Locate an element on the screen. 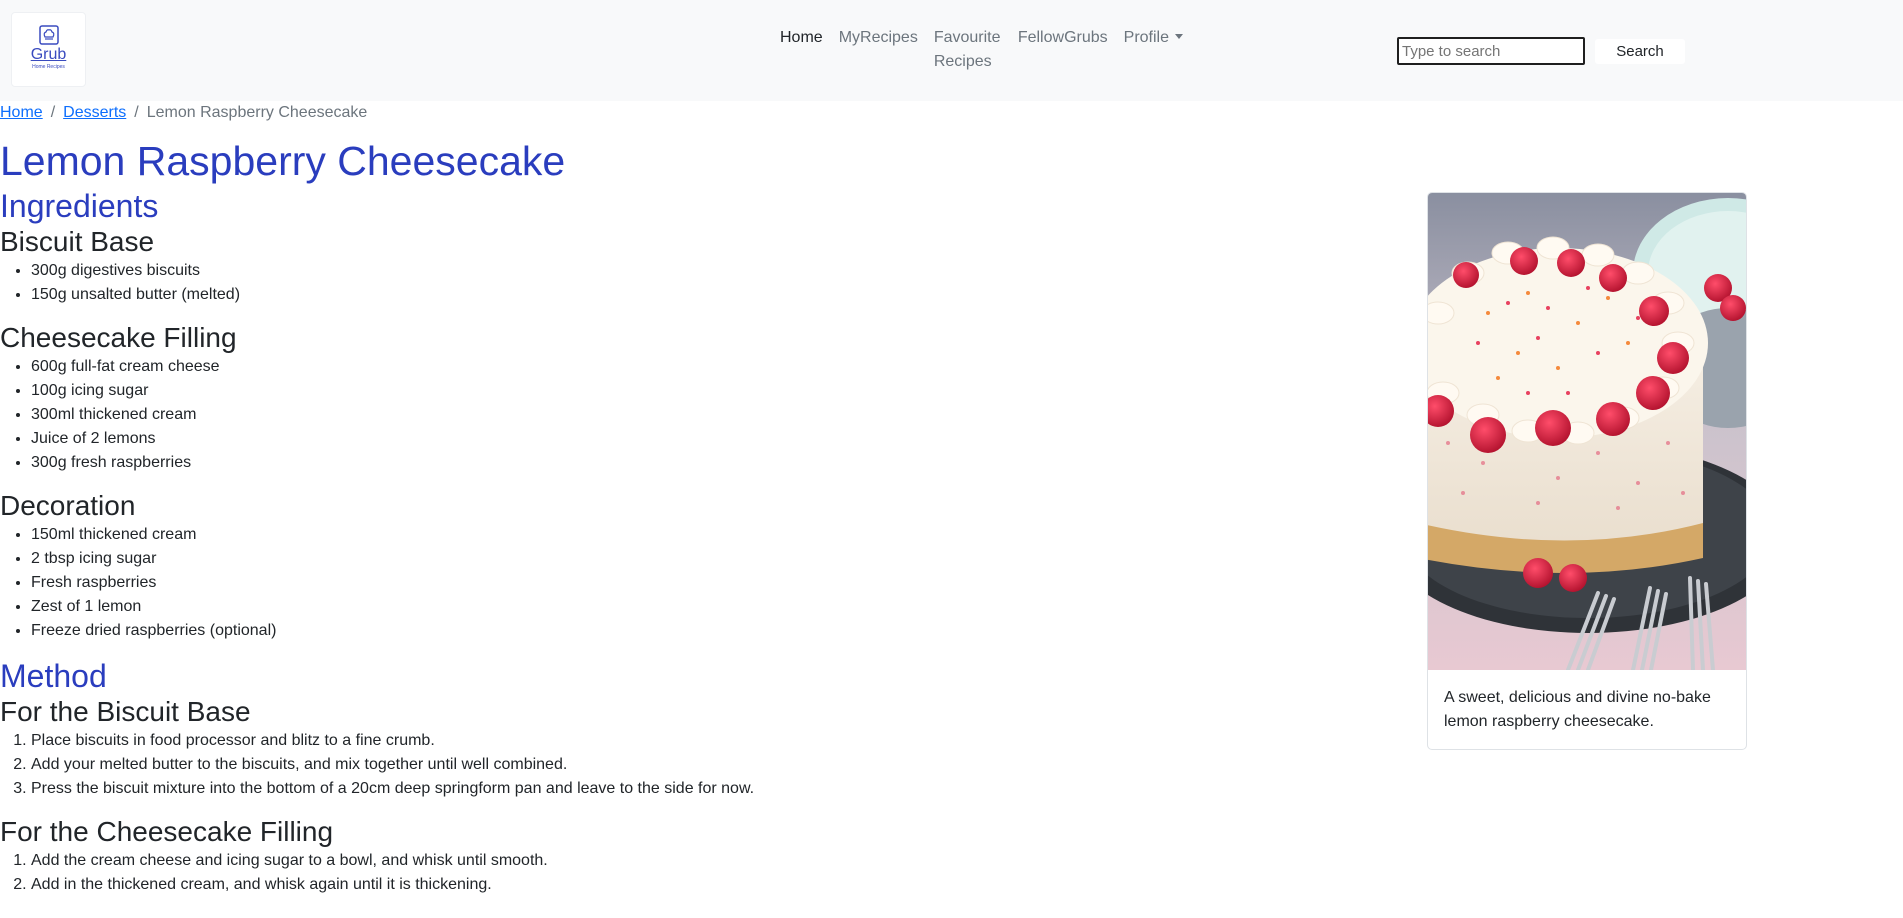 This screenshot has height=918, width=1903. breadcrumb-desserts: Desserts is located at coordinates (94, 113).